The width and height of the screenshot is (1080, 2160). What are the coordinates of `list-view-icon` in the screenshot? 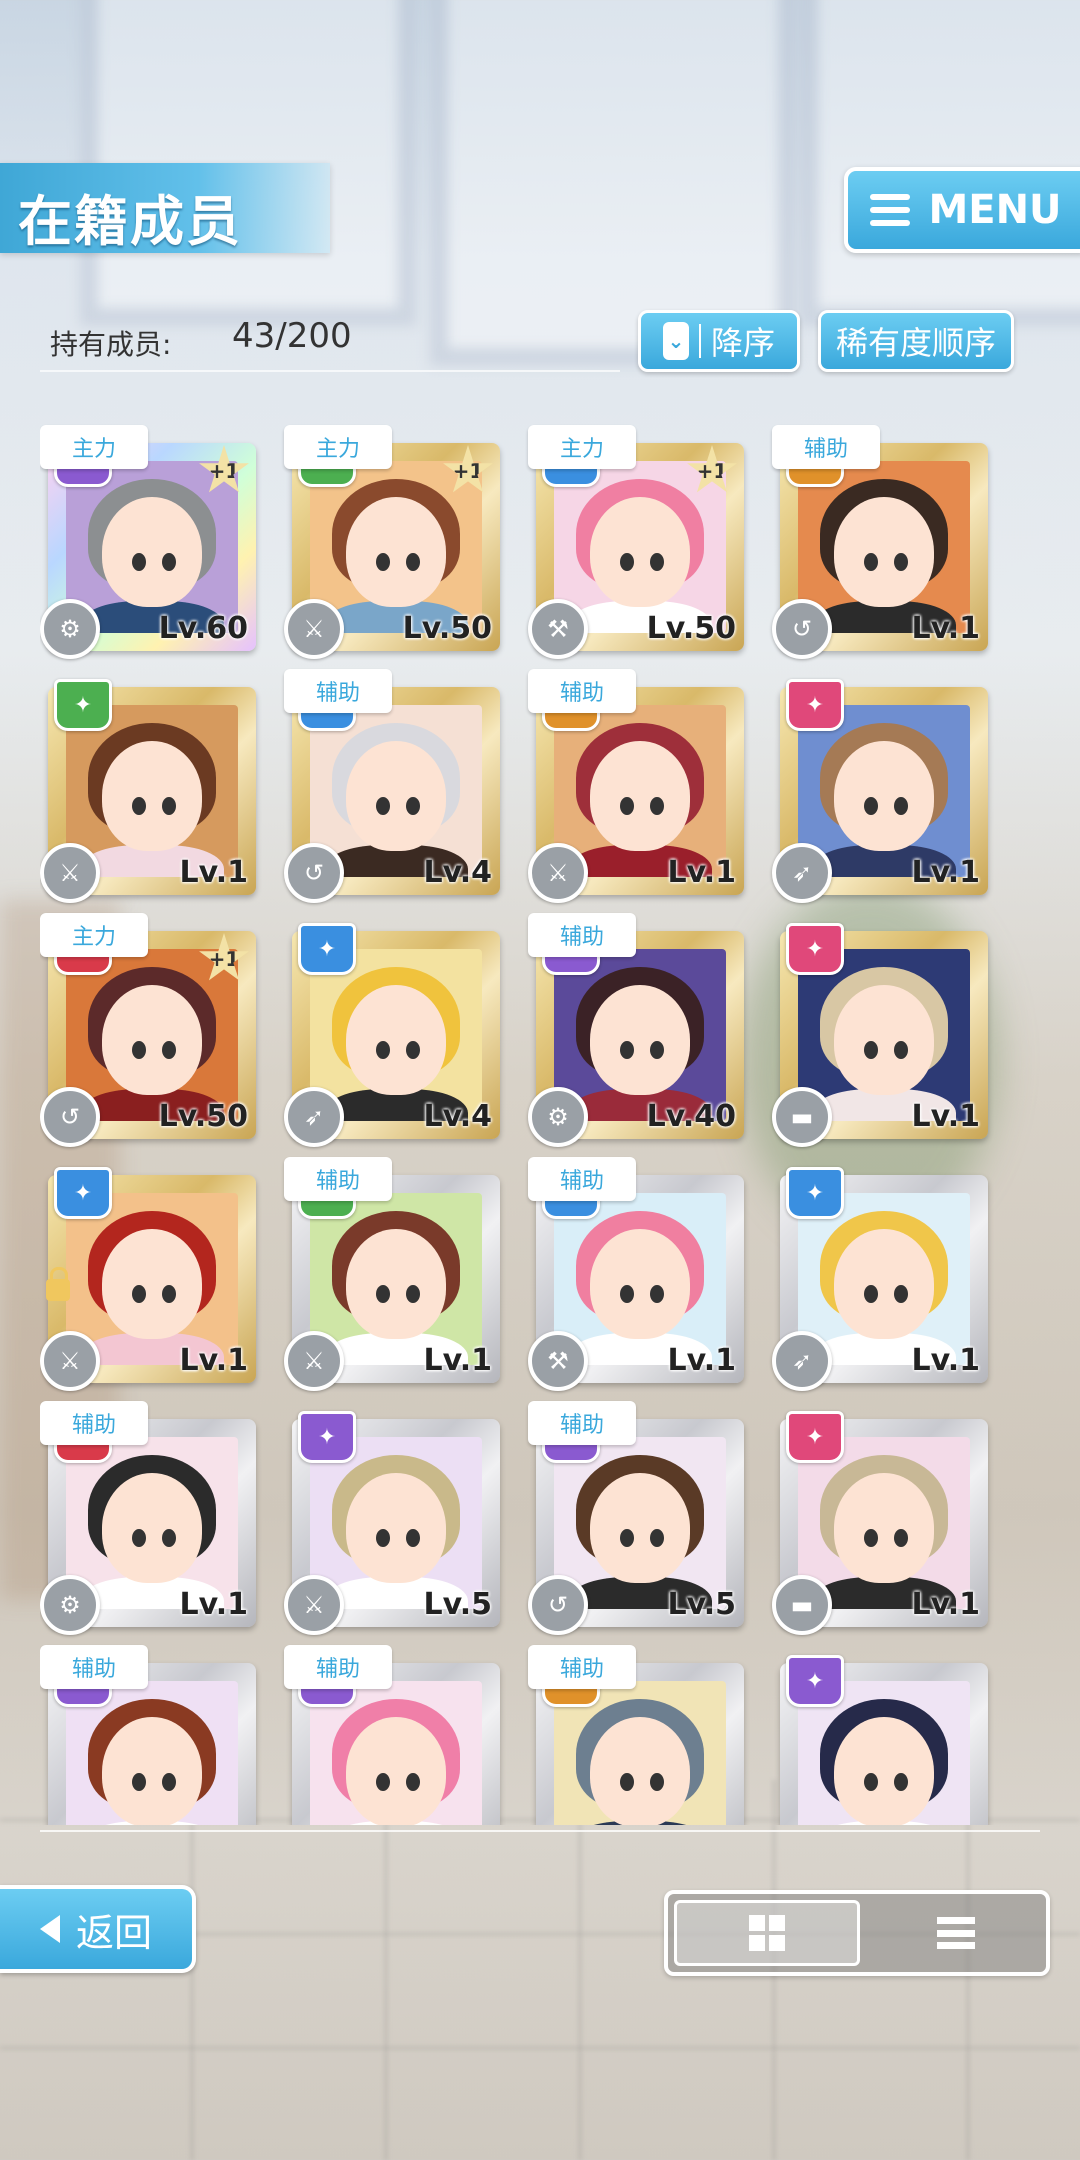 It's located at (956, 1933).